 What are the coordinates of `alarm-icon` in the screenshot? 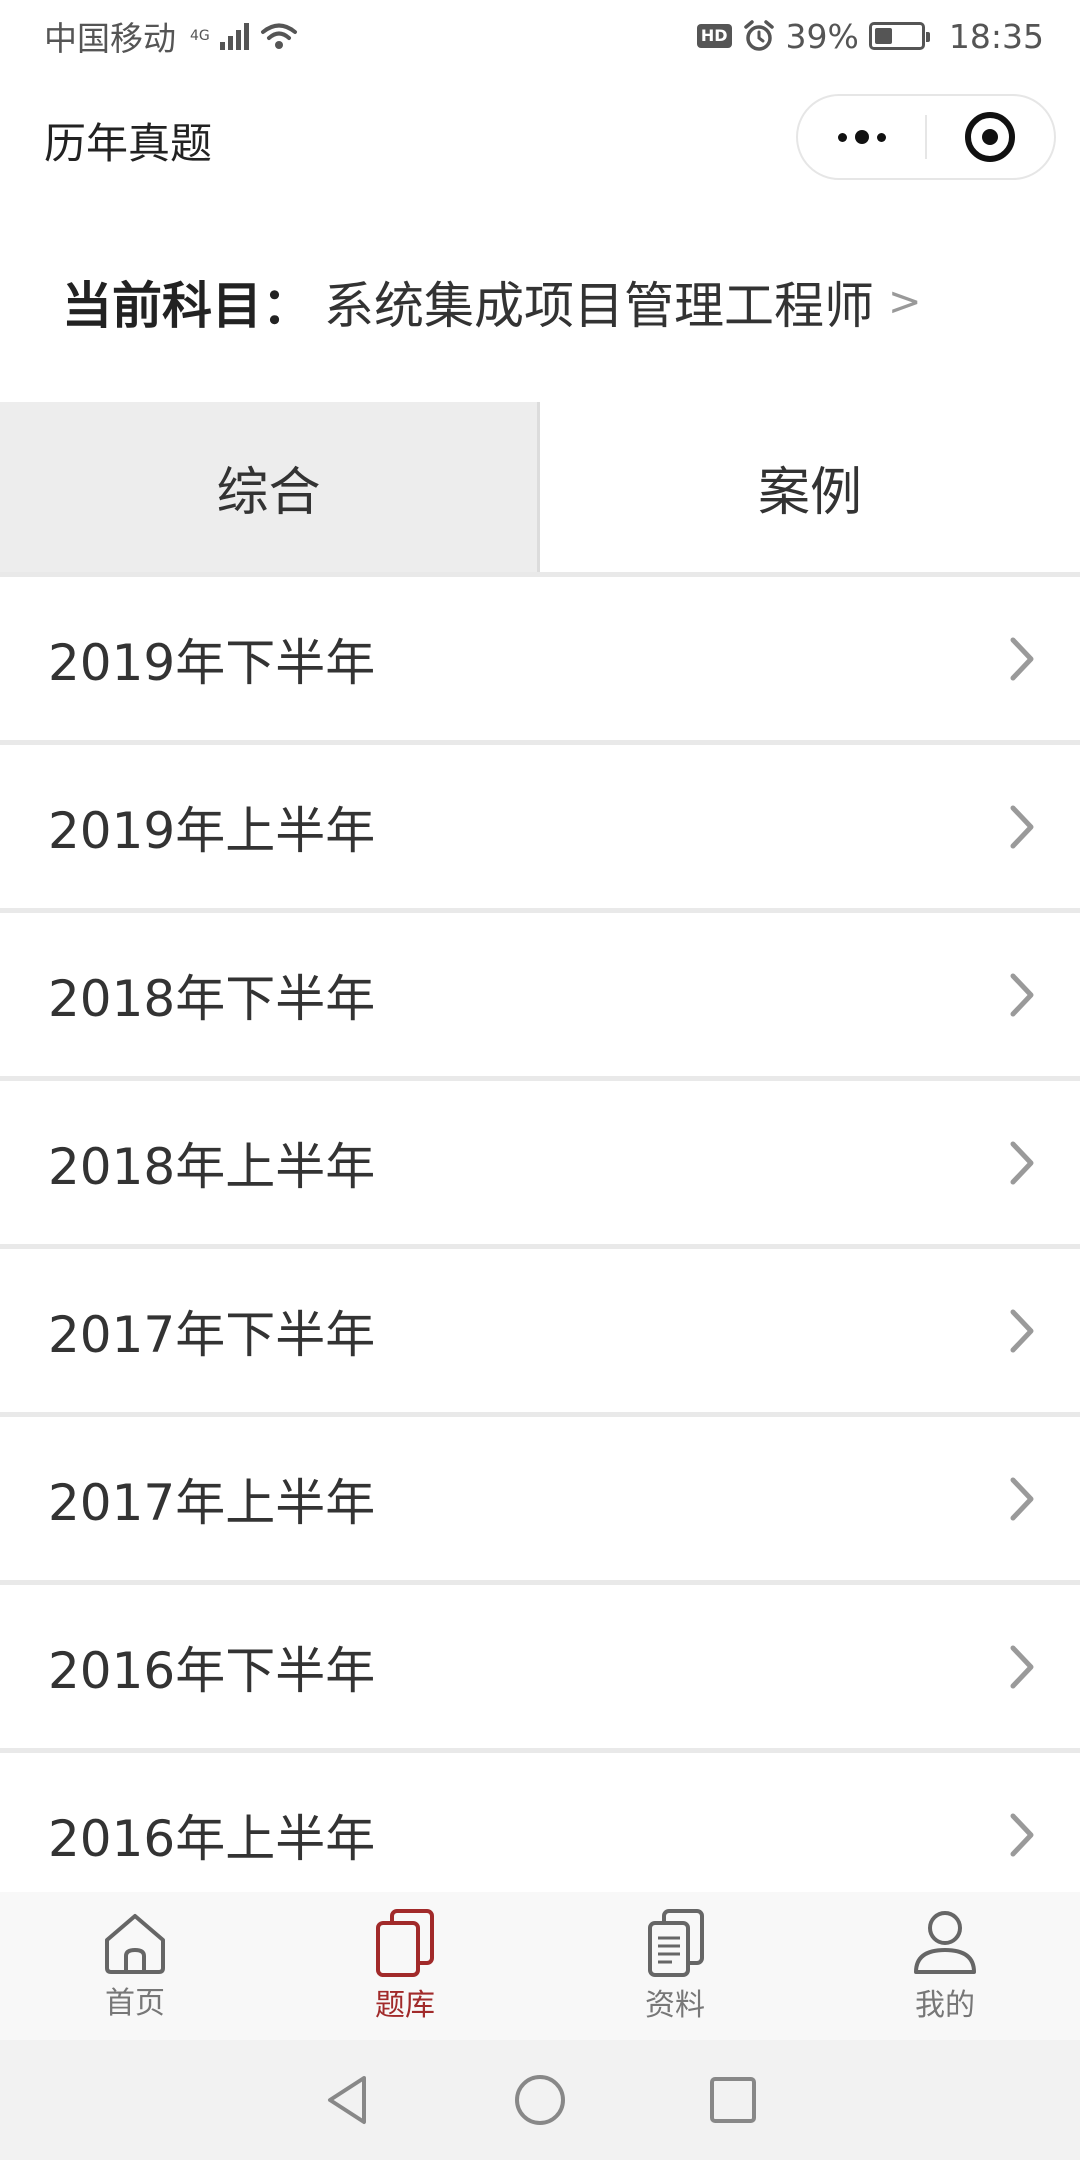 It's located at (758, 35).